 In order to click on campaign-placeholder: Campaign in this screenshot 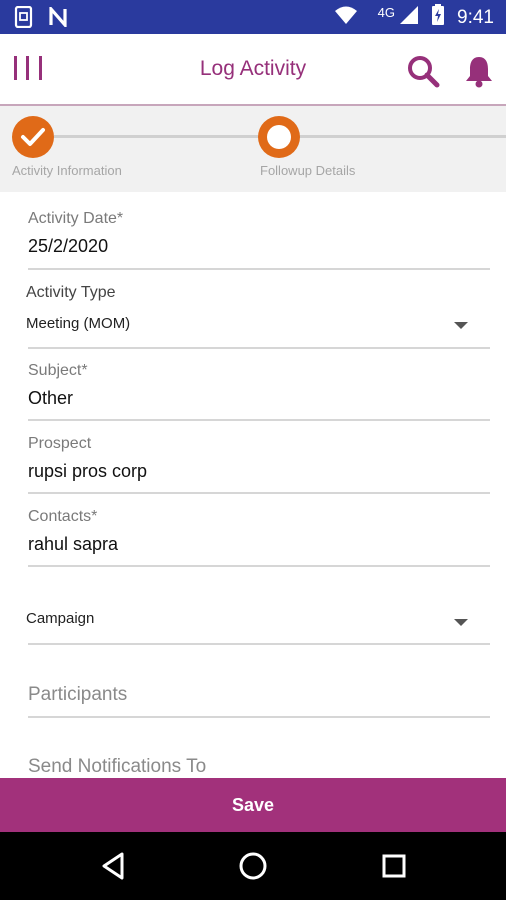, I will do `click(60, 618)`.